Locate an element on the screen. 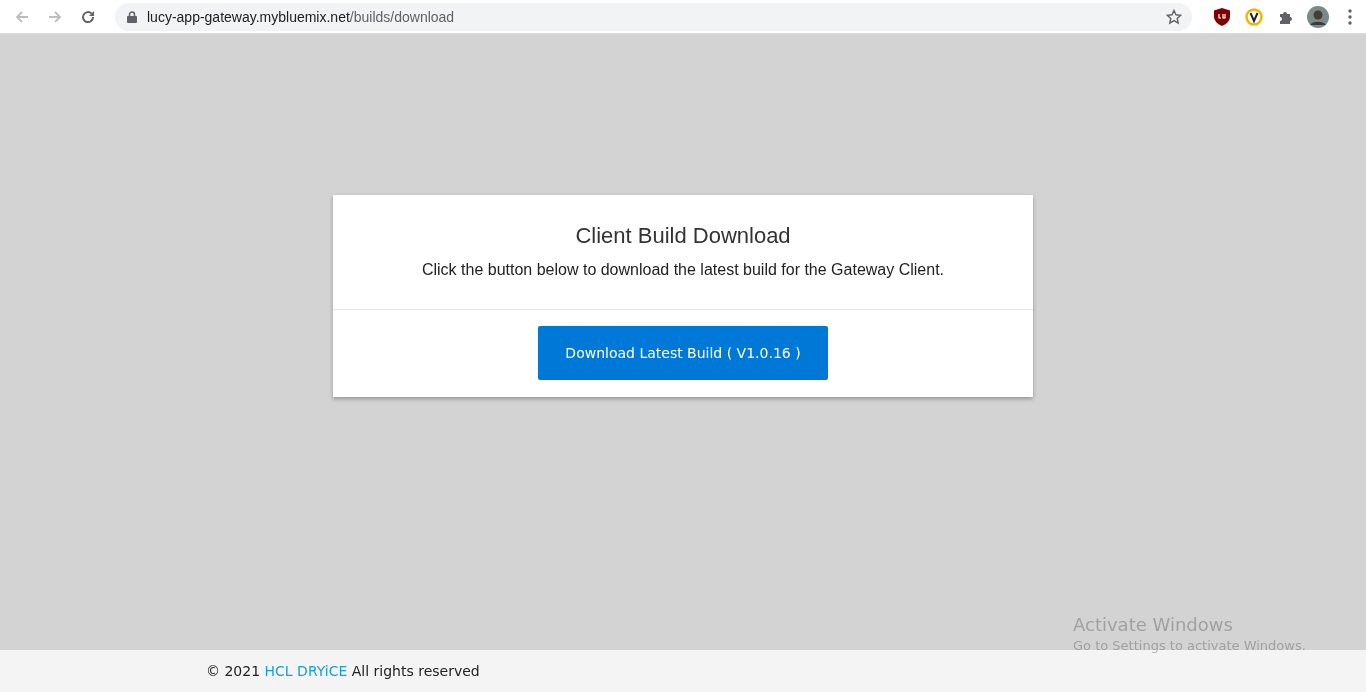 This screenshot has height=692, width=1366. menu-icon is located at coordinates (1350, 16).